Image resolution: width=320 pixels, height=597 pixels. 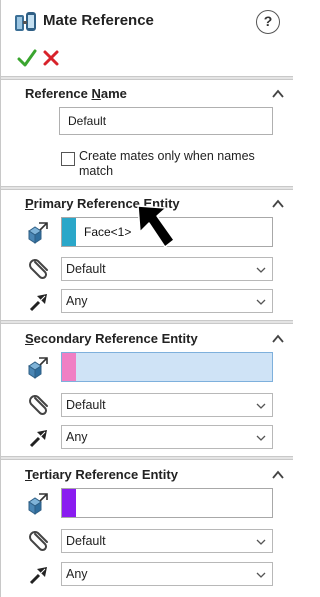 What do you see at coordinates (167, 574) in the screenshot?
I see `tertiary-alignment-select: Any` at bounding box center [167, 574].